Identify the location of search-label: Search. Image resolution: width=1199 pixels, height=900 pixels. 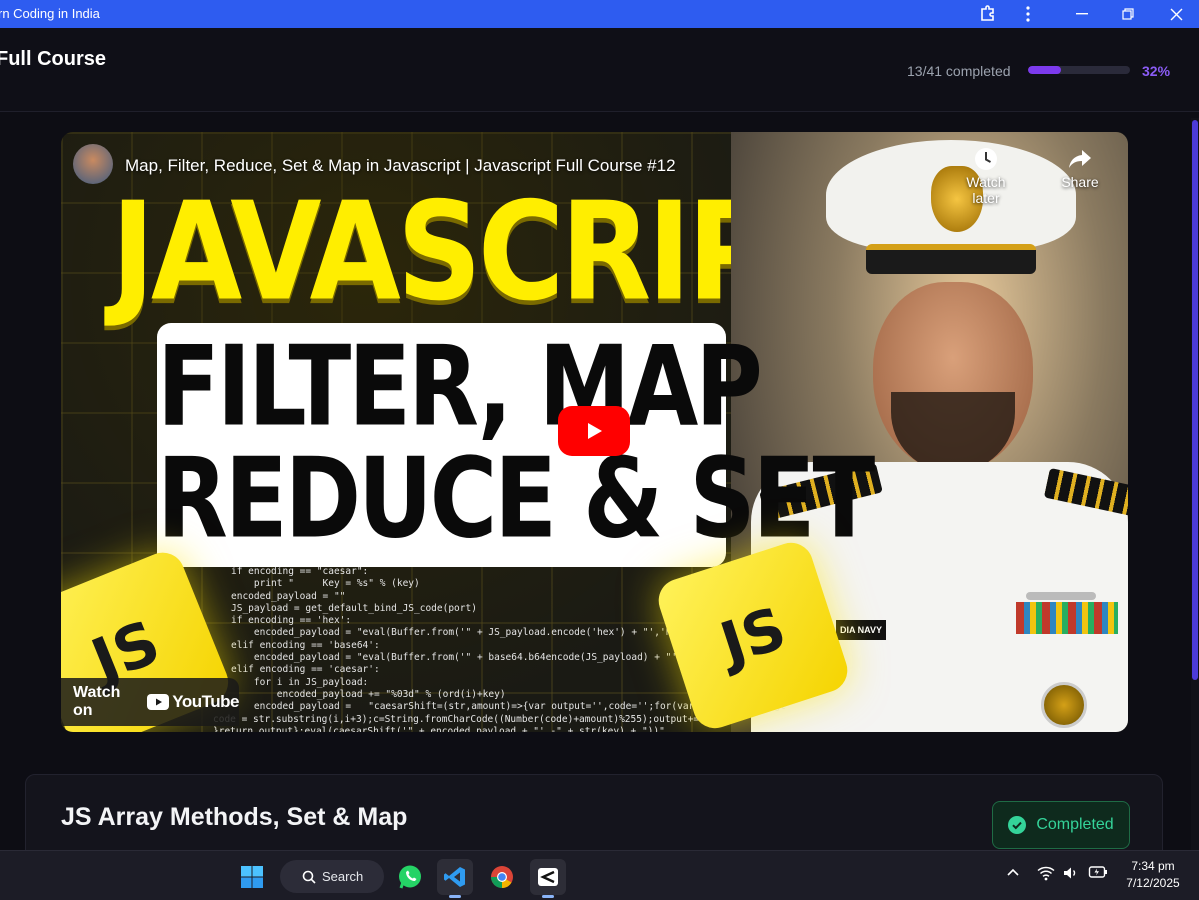
(343, 876).